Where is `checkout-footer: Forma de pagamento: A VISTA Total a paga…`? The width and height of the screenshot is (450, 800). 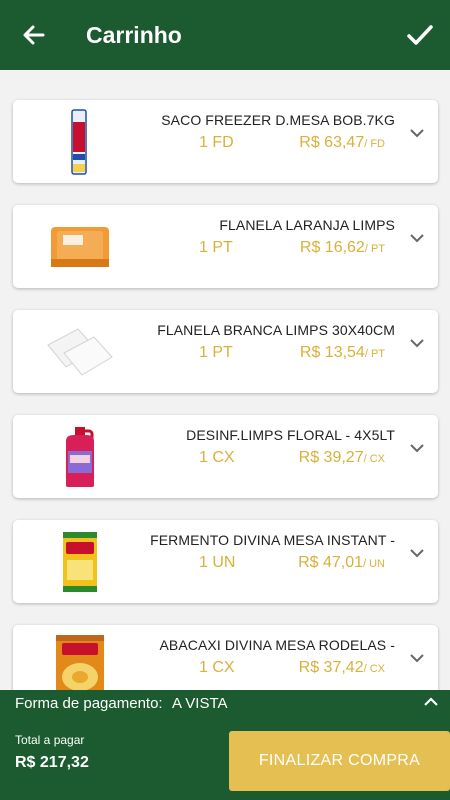
checkout-footer: Forma de pagamento: A VISTA Total a paga… is located at coordinates (225, 745).